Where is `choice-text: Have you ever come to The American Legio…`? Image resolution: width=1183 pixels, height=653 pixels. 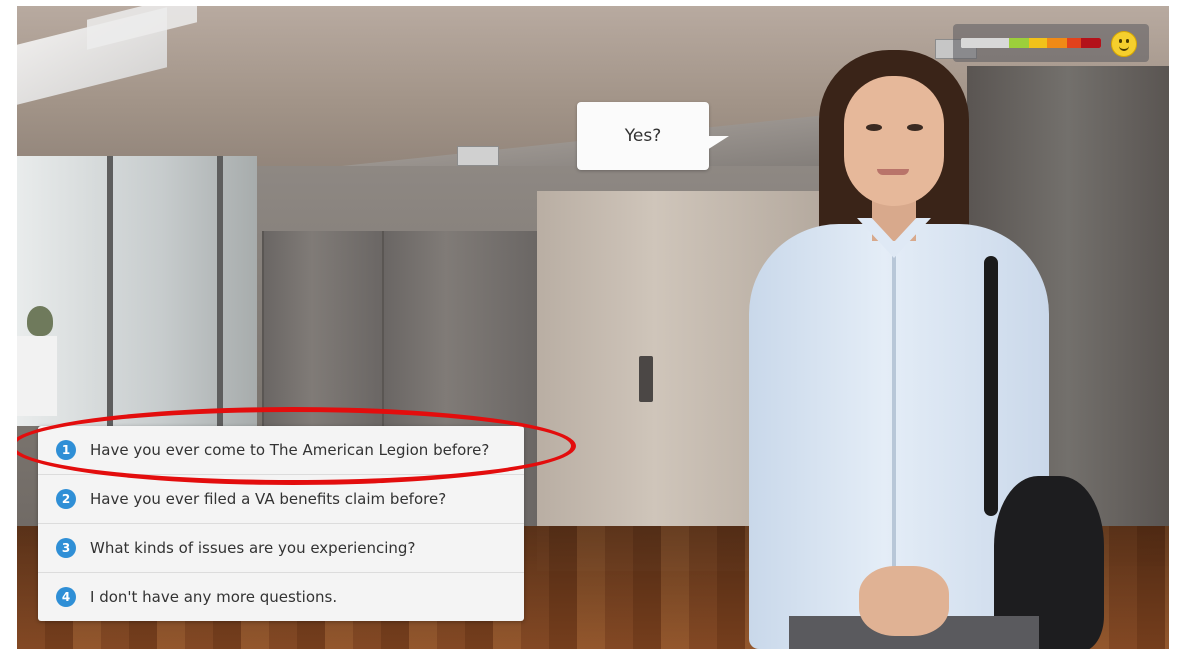
choice-text: Have you ever come to The American Legio… is located at coordinates (290, 450).